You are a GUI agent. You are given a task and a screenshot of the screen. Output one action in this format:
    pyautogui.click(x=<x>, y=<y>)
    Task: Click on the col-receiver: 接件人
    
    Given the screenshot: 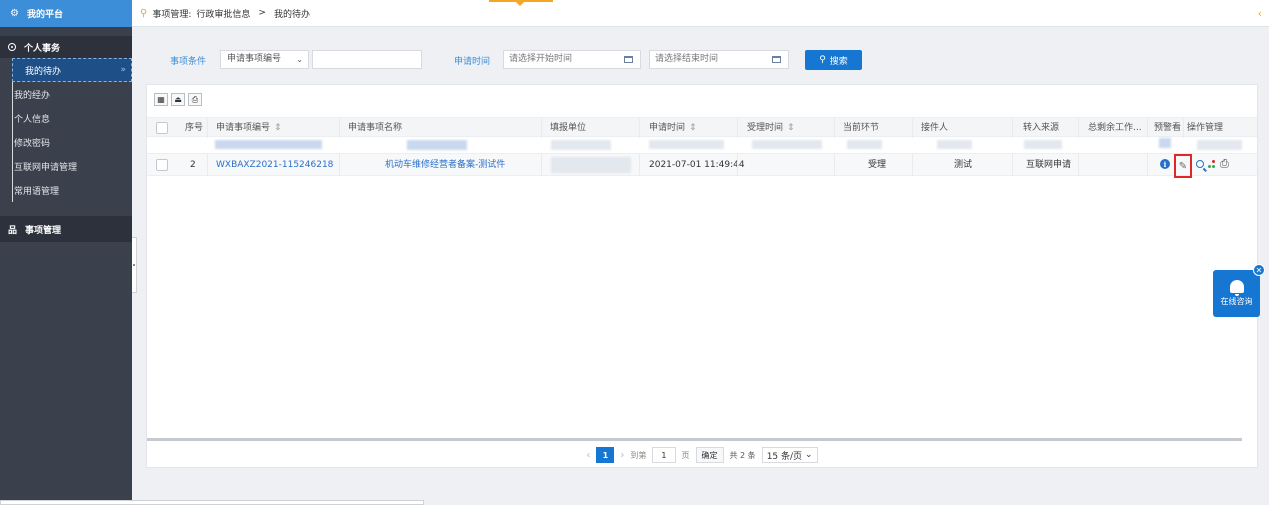 What is the action you would take?
    pyautogui.click(x=935, y=128)
    